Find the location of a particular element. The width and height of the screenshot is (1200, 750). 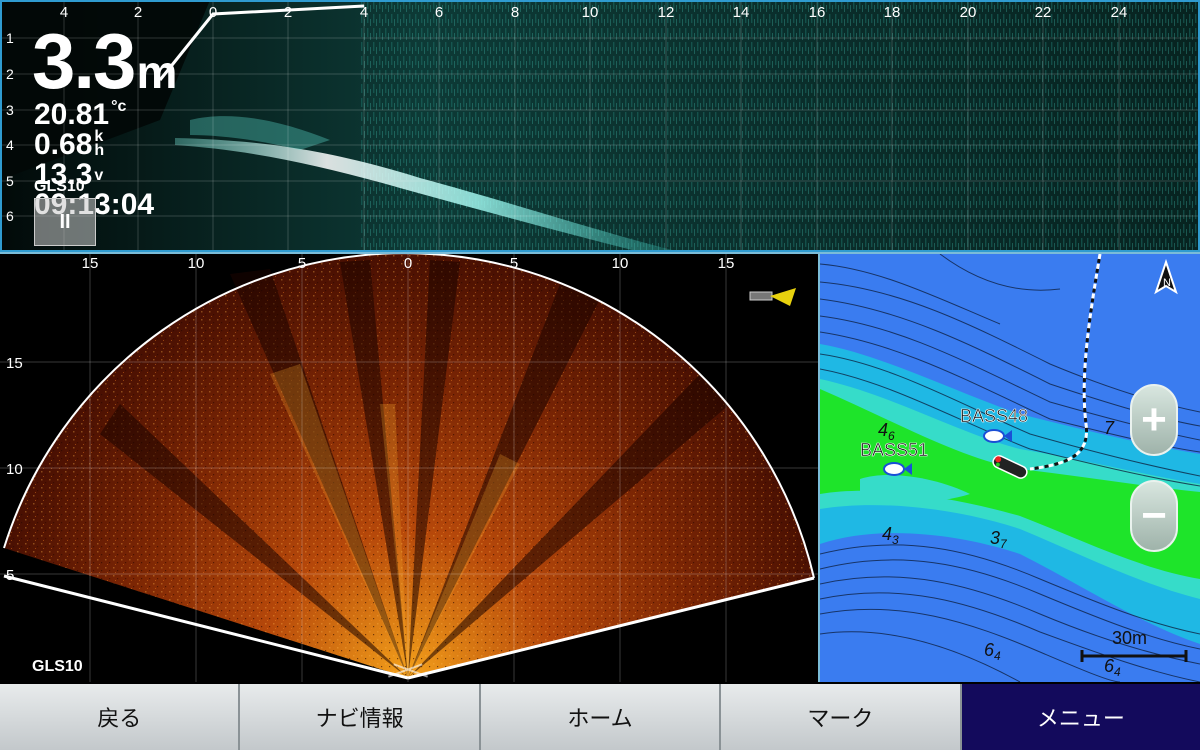

transducer-orientation-icon is located at coordinates (772, 297).